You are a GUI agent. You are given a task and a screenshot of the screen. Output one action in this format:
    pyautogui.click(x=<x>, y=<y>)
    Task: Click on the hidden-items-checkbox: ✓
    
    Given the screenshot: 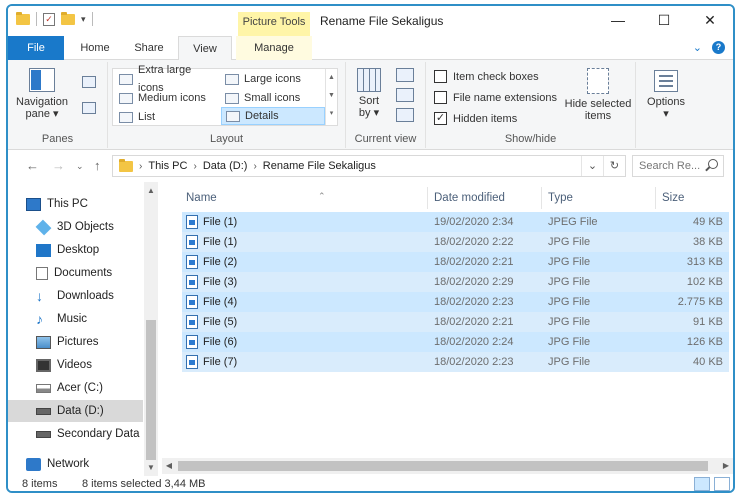 What is the action you would take?
    pyautogui.click(x=440, y=118)
    